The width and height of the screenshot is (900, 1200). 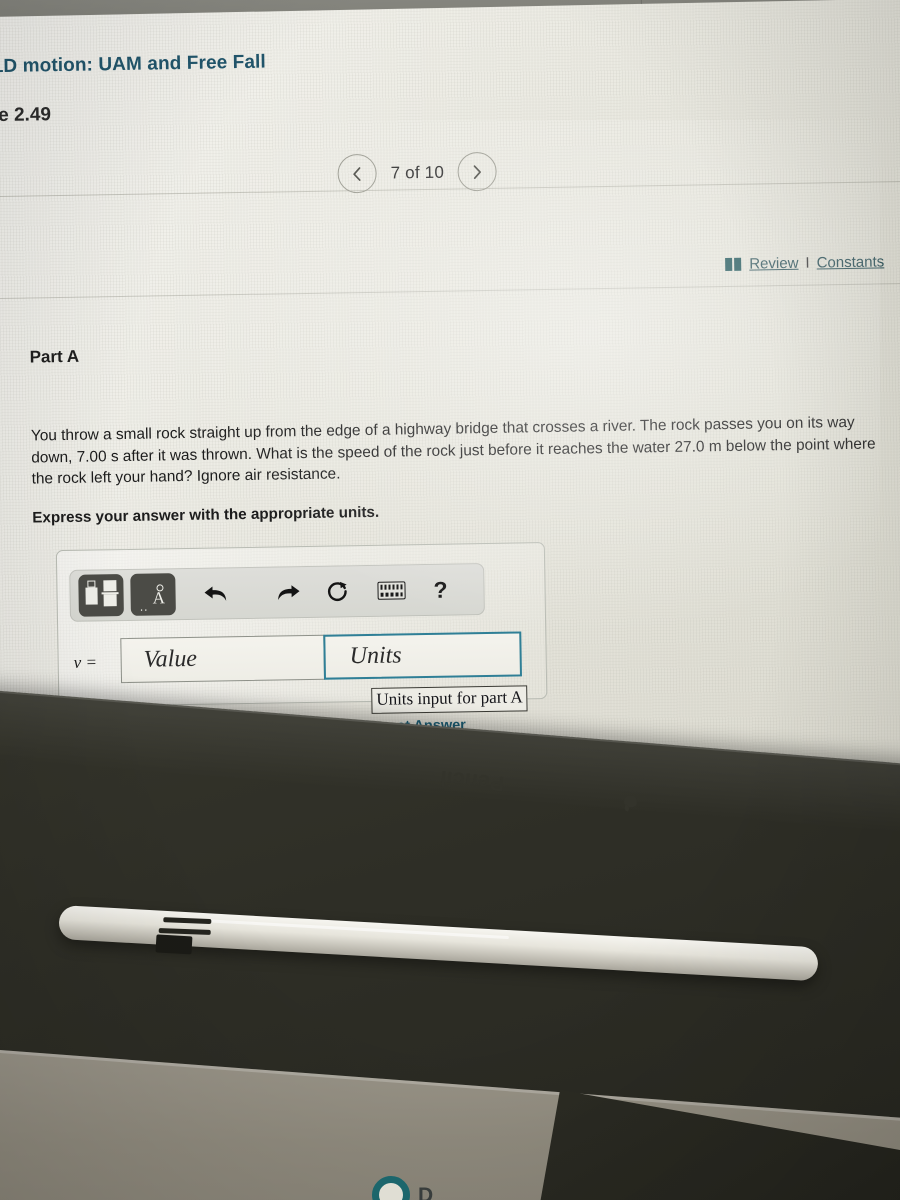 I want to click on keyboard-icon, so click(x=391, y=590).